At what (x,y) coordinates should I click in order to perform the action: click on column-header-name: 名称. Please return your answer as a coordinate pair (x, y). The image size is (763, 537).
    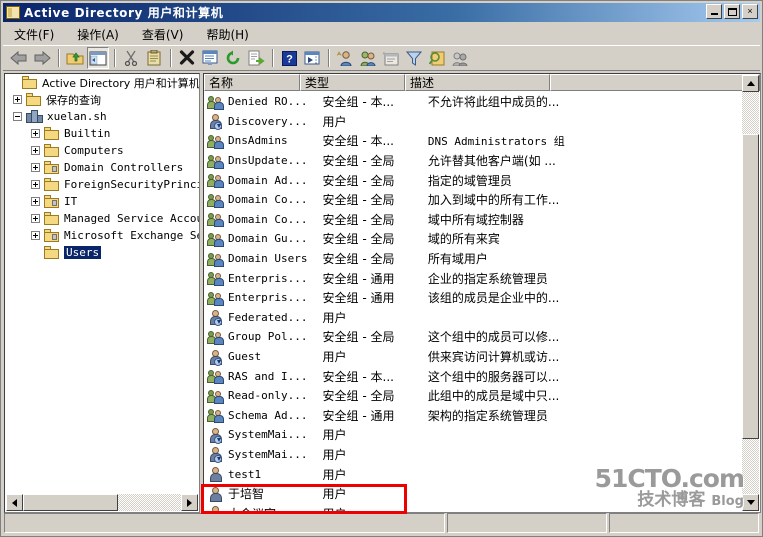
    Looking at the image, I should click on (252, 82).